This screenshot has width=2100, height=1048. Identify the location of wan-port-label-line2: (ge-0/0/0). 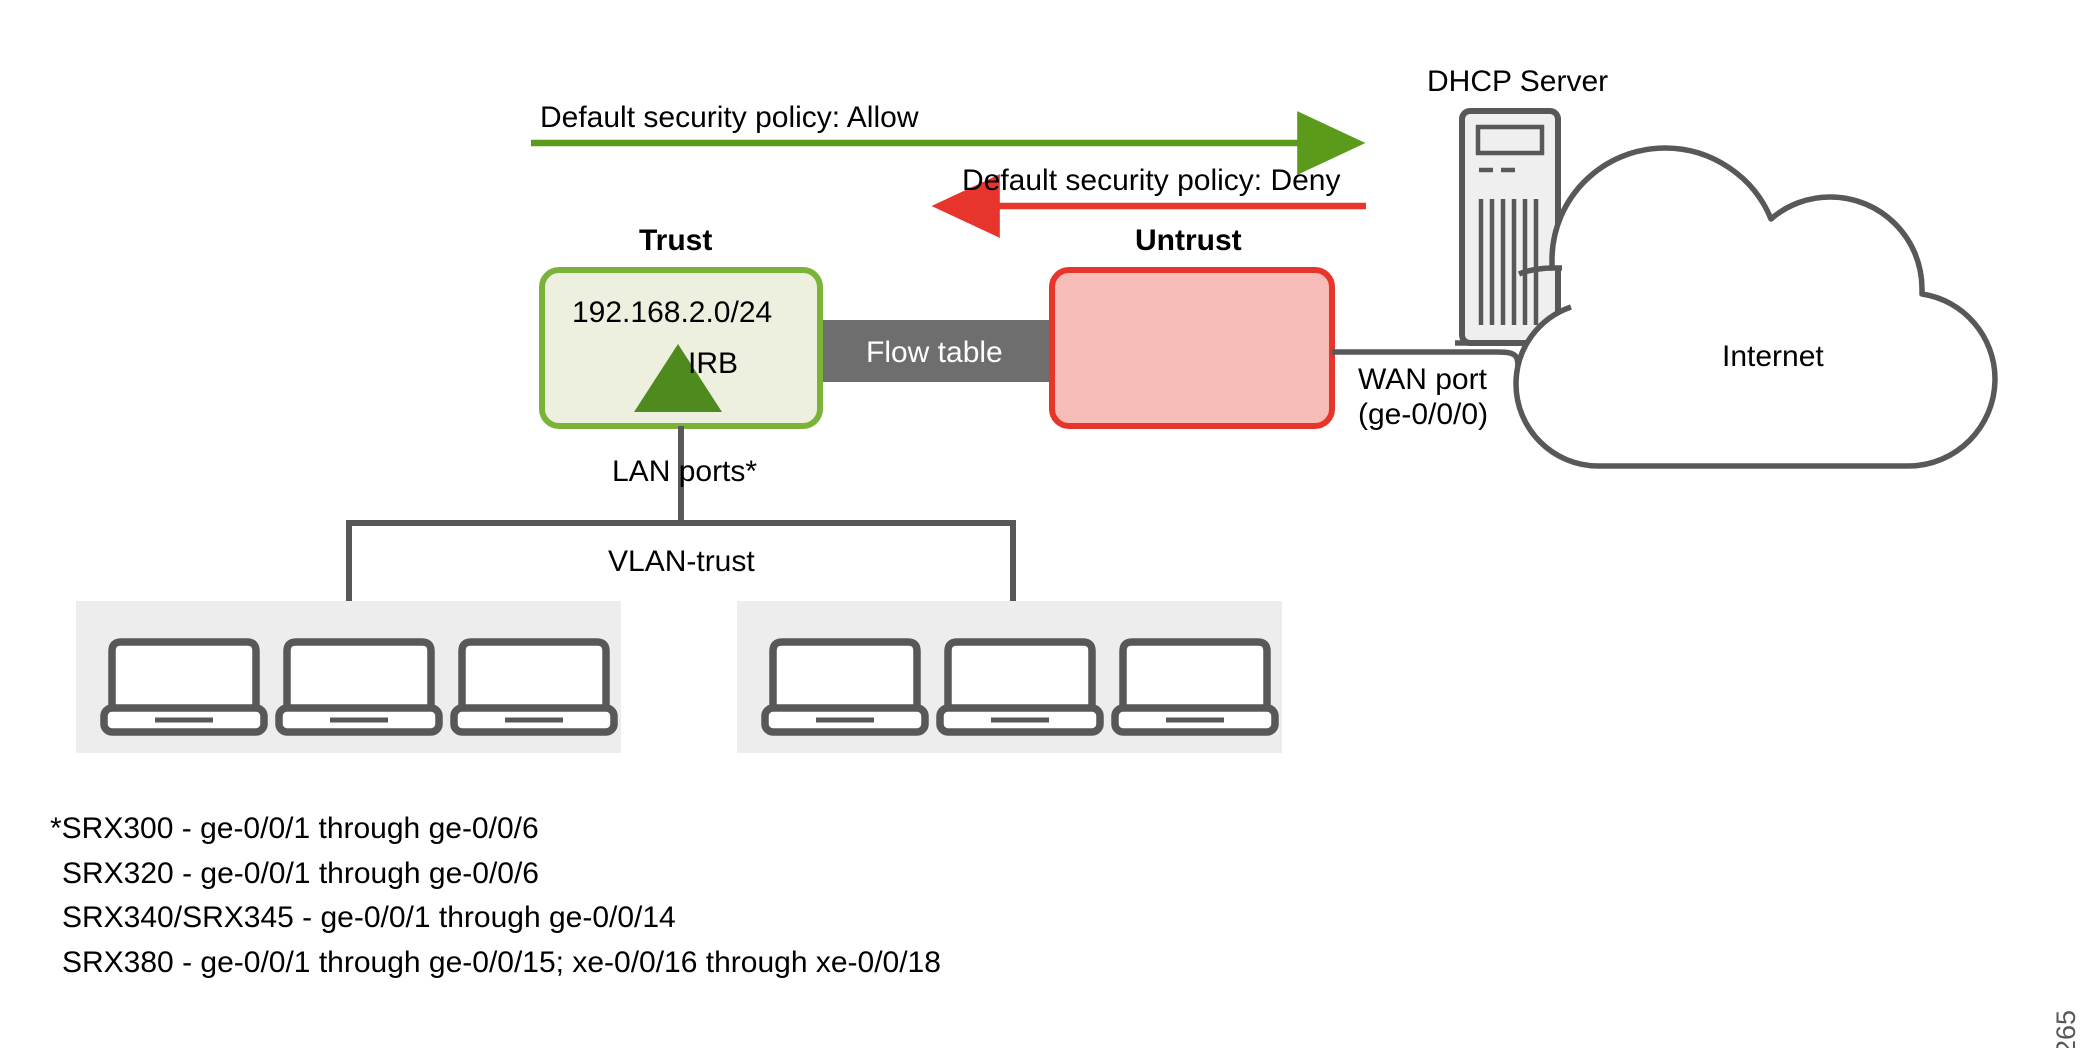
(1423, 414).